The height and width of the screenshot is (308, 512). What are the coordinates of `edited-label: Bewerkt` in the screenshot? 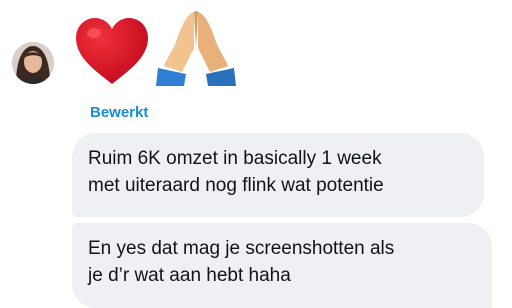 It's located at (119, 112).